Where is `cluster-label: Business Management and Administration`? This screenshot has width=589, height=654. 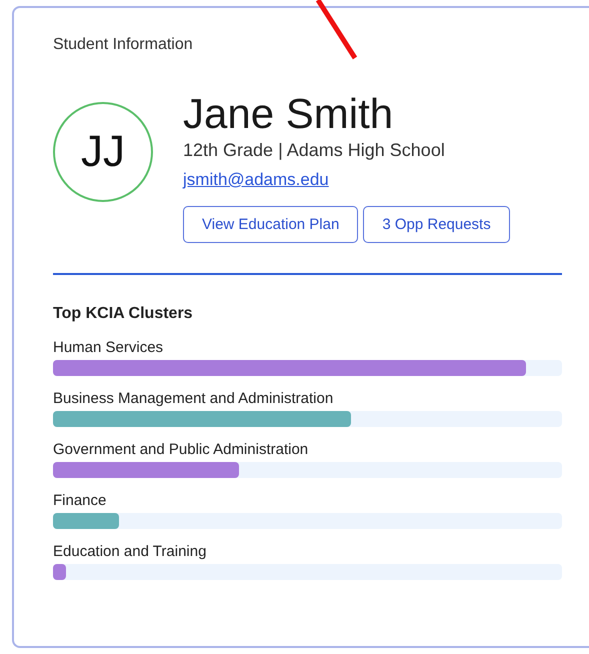
cluster-label: Business Management and Administration is located at coordinates (193, 398).